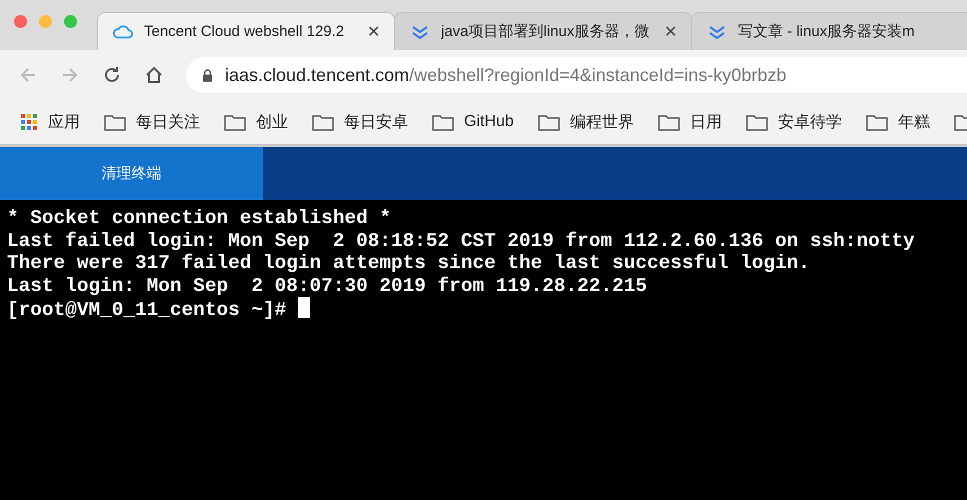  Describe the element at coordinates (147, 310) in the screenshot. I see `shell-prompt: [root@VM_0_11_centos ~]#` at that location.